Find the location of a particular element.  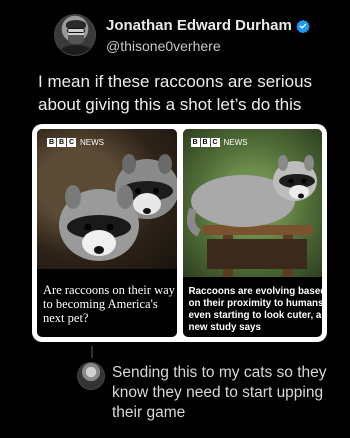

author-avatar is located at coordinates (75, 35).